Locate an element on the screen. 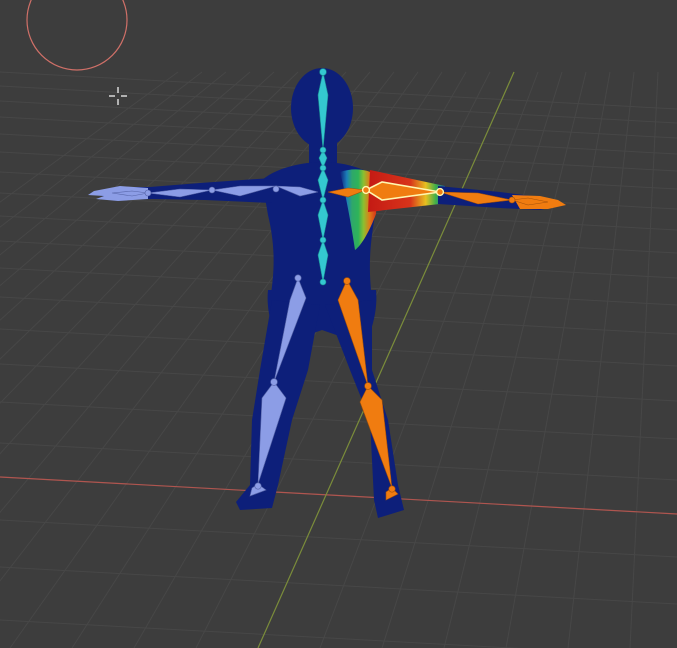 Image resolution: width=677 pixels, height=648 pixels. brush-cursor-circle is located at coordinates (77, 35).